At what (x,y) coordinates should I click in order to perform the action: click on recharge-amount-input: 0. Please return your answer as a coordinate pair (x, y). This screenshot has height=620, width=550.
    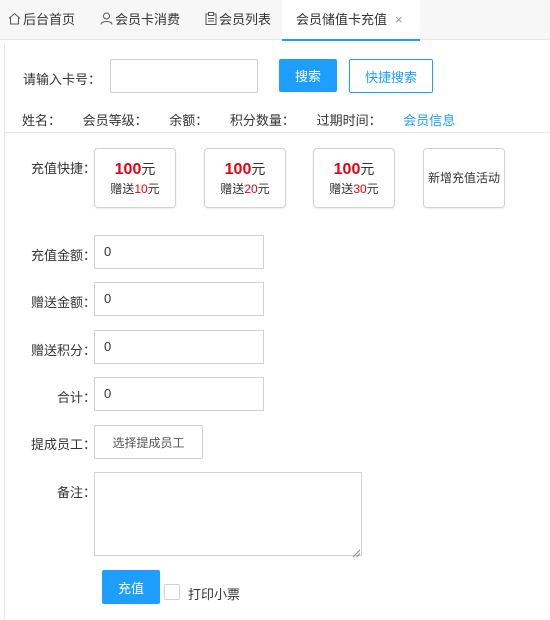
    Looking at the image, I should click on (179, 252).